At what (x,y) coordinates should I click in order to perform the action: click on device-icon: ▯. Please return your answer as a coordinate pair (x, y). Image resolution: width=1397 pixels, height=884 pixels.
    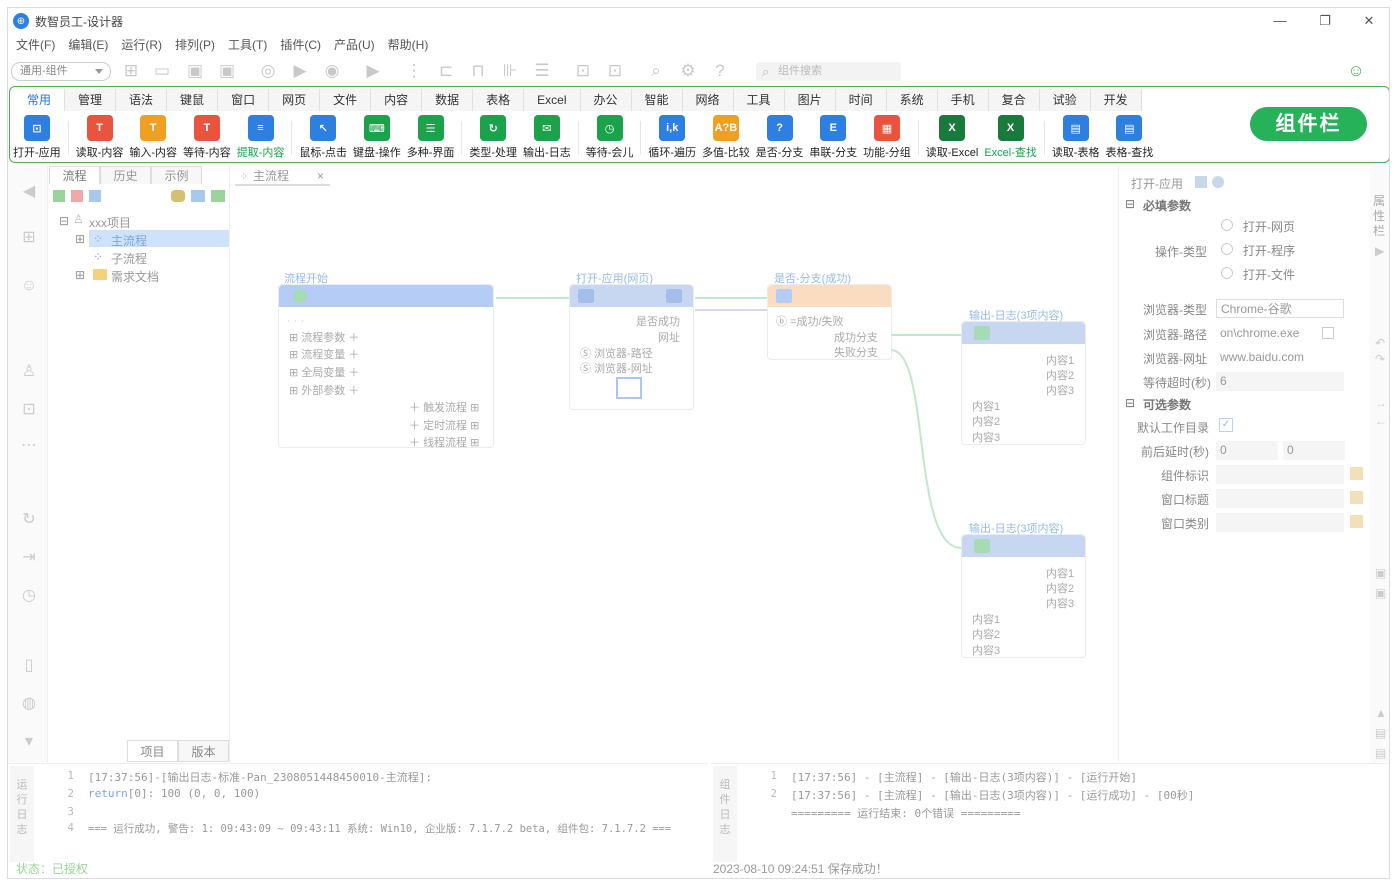
    Looking at the image, I should click on (29, 666).